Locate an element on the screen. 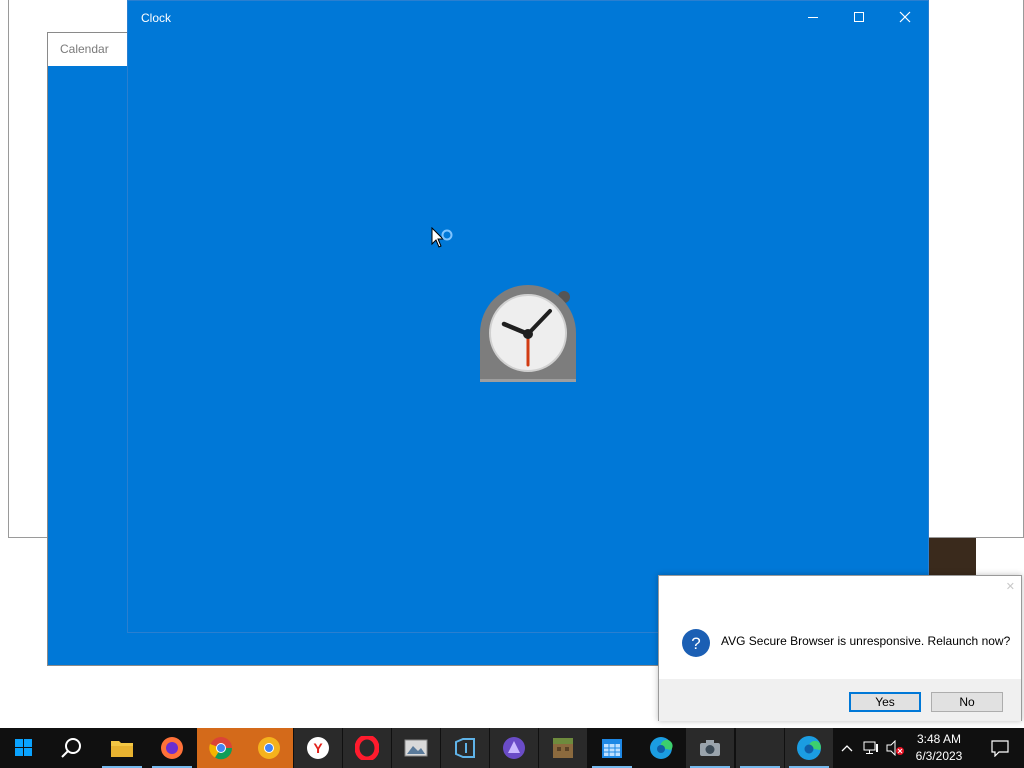 This screenshot has height=768, width=1024. edge-beta-icon is located at coordinates (809, 748).